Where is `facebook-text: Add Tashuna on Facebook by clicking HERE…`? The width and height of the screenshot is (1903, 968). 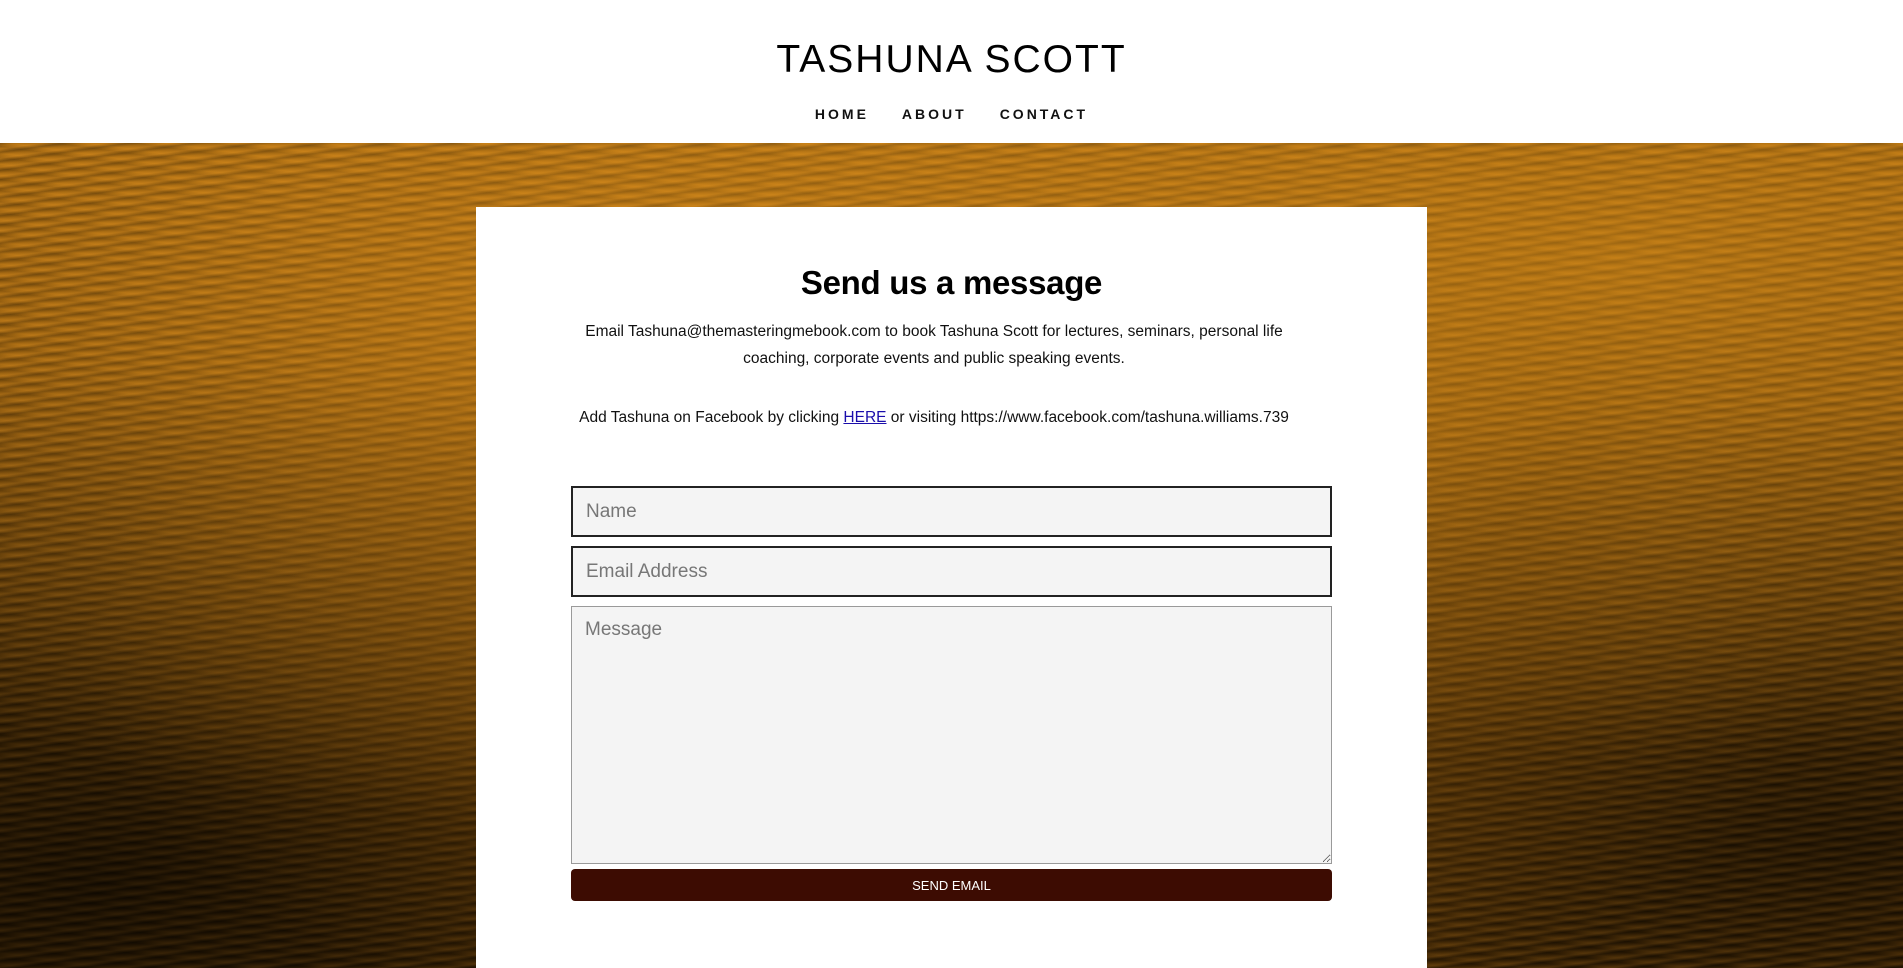
facebook-text: Add Tashuna on Facebook by clicking HERE… is located at coordinates (934, 417).